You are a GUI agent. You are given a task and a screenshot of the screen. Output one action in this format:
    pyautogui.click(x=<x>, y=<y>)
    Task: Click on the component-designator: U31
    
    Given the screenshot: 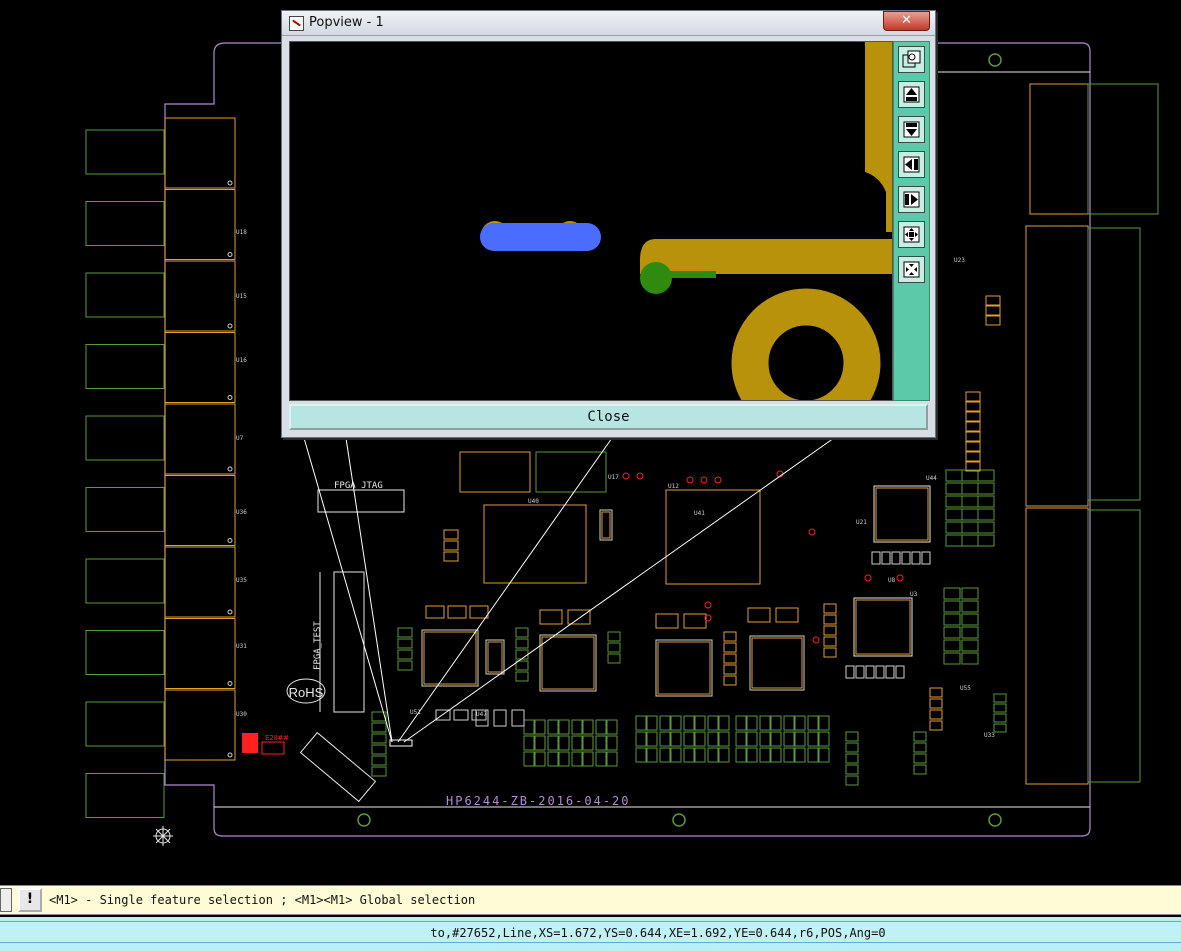 What is the action you would take?
    pyautogui.click(x=241, y=646)
    